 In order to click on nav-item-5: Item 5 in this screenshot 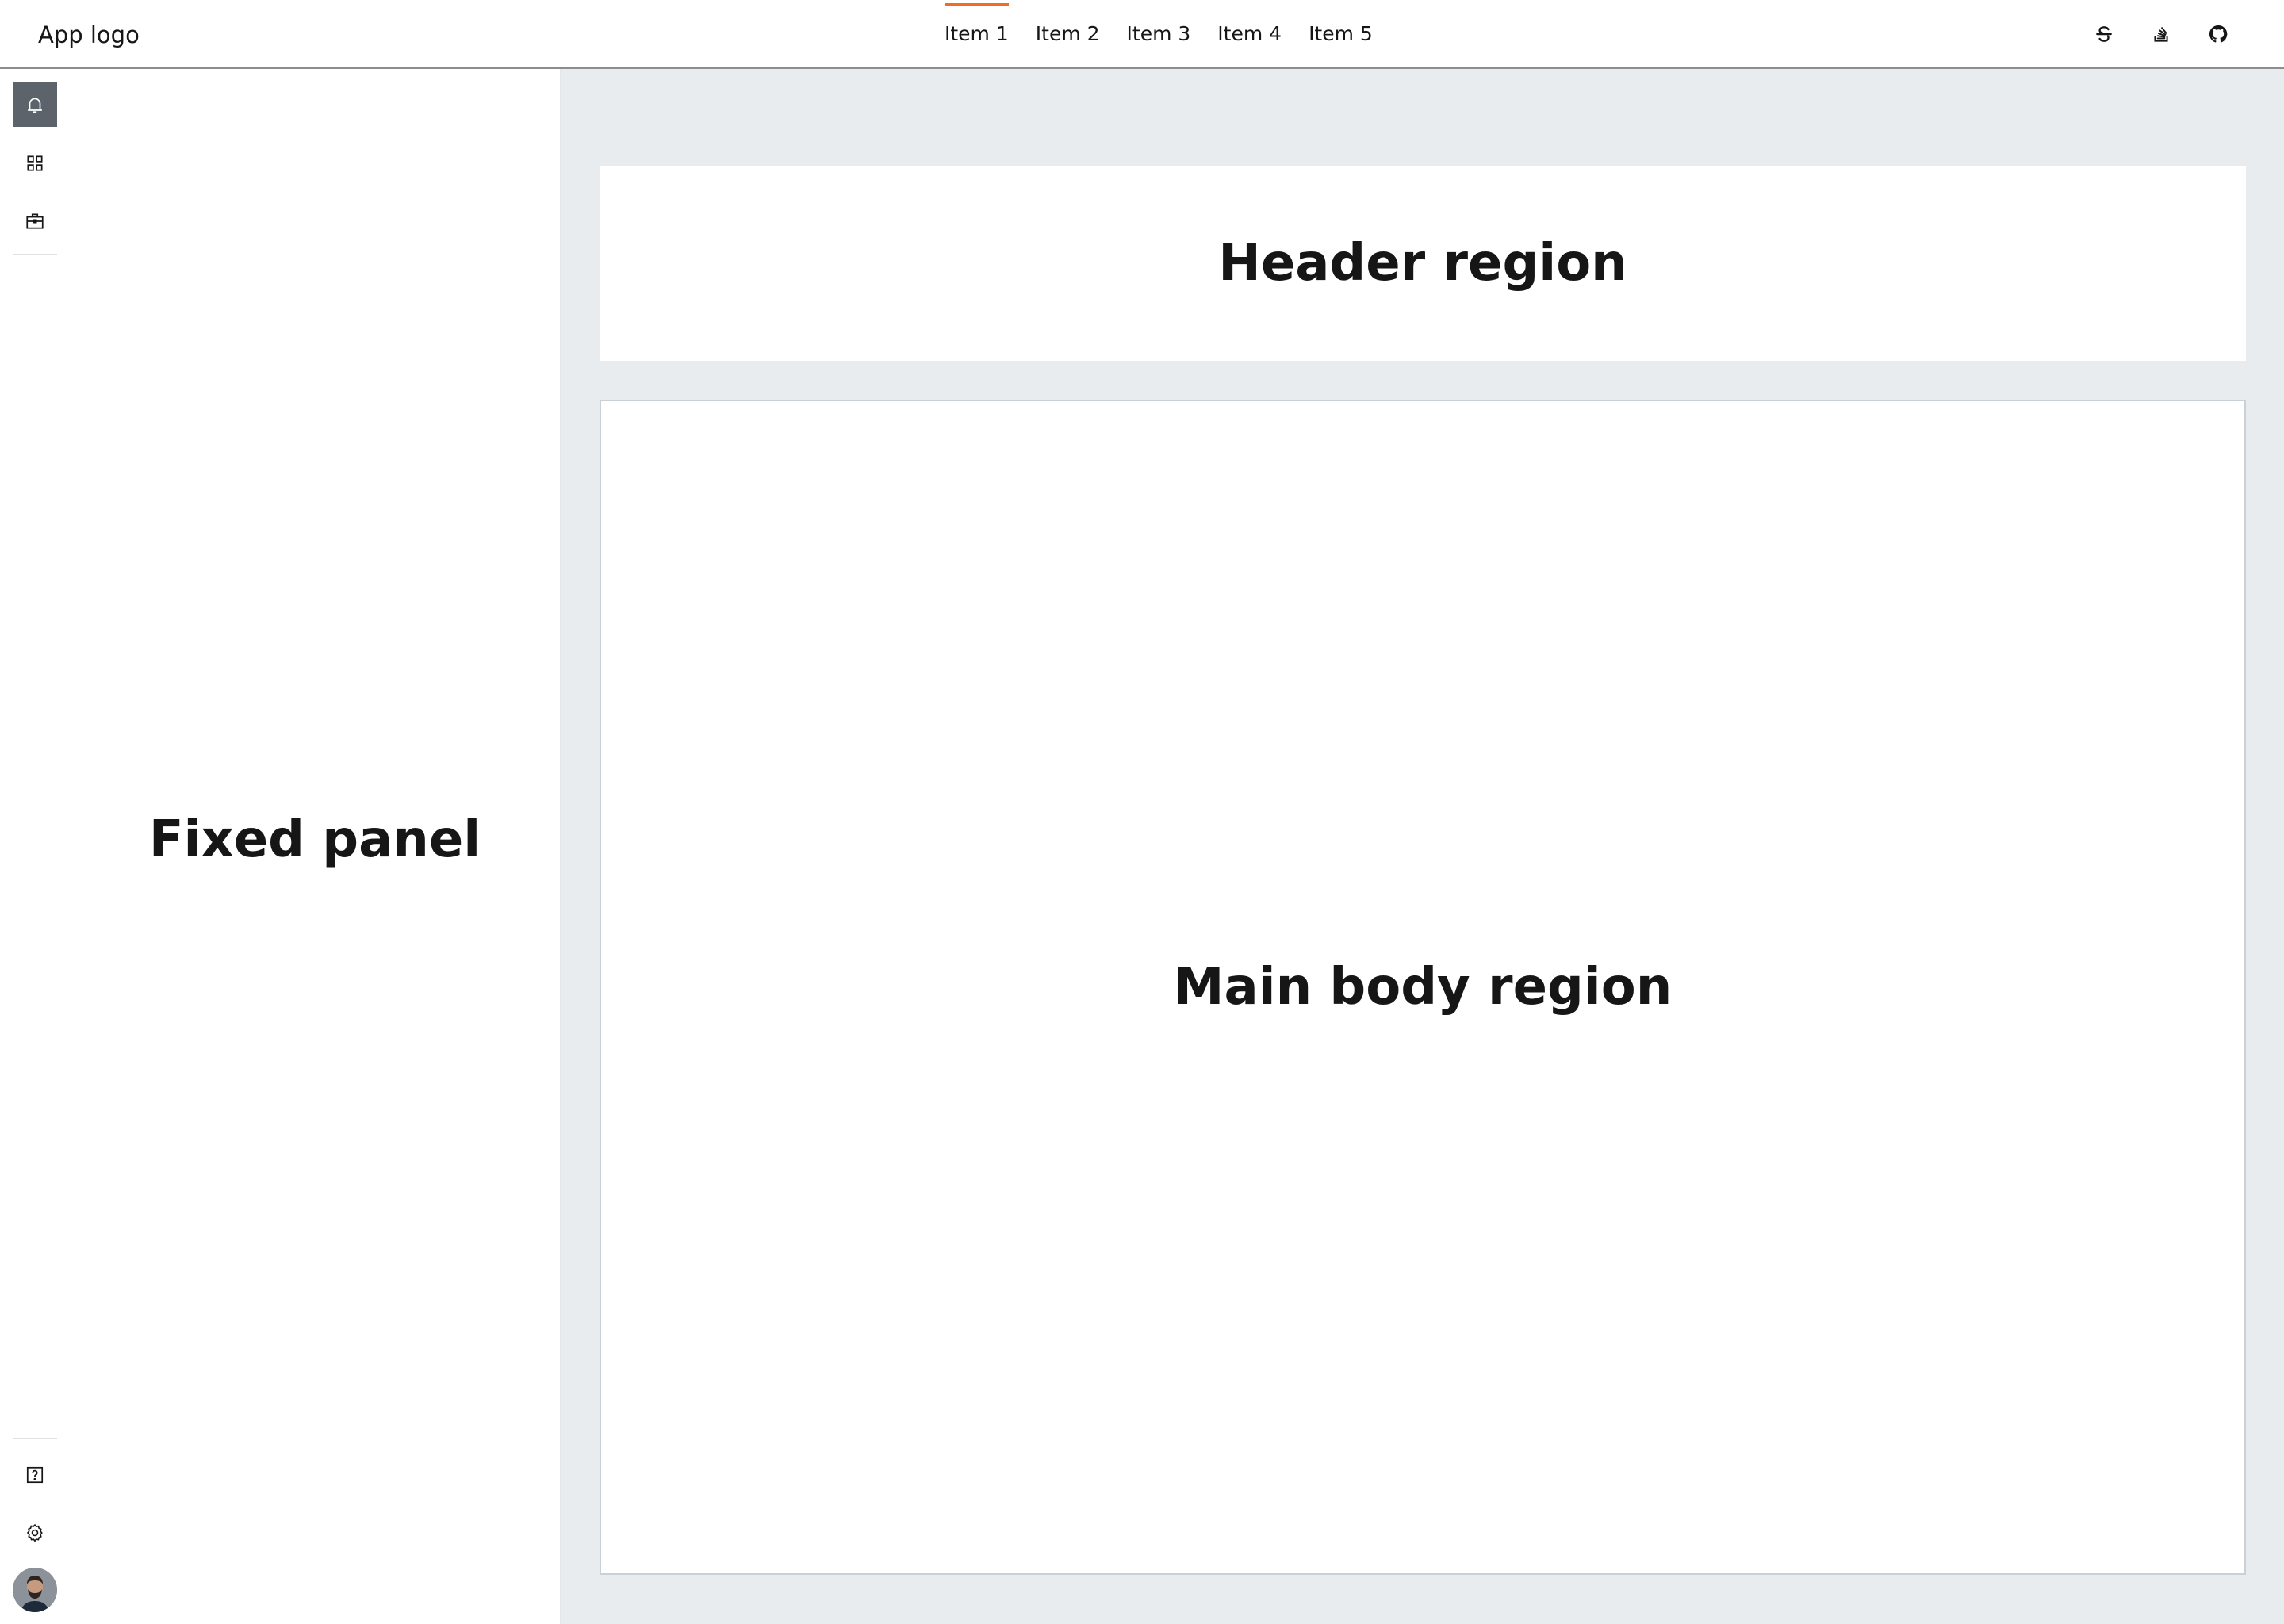, I will do `click(1340, 33)`.